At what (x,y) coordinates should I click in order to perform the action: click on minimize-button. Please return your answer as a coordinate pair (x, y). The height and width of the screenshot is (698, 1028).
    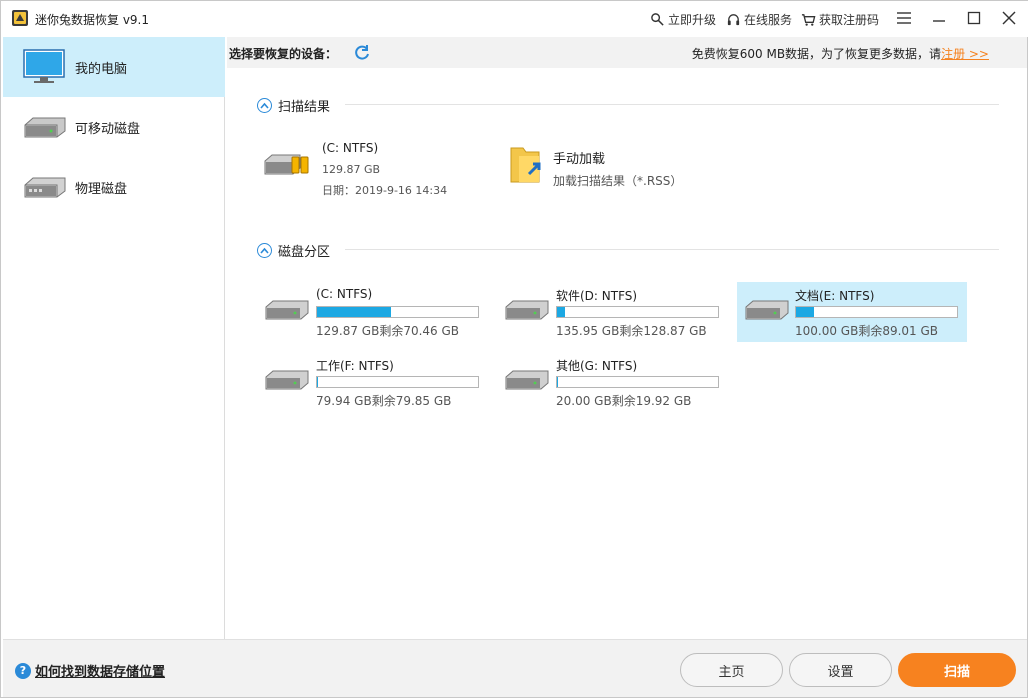
    Looking at the image, I should click on (939, 18).